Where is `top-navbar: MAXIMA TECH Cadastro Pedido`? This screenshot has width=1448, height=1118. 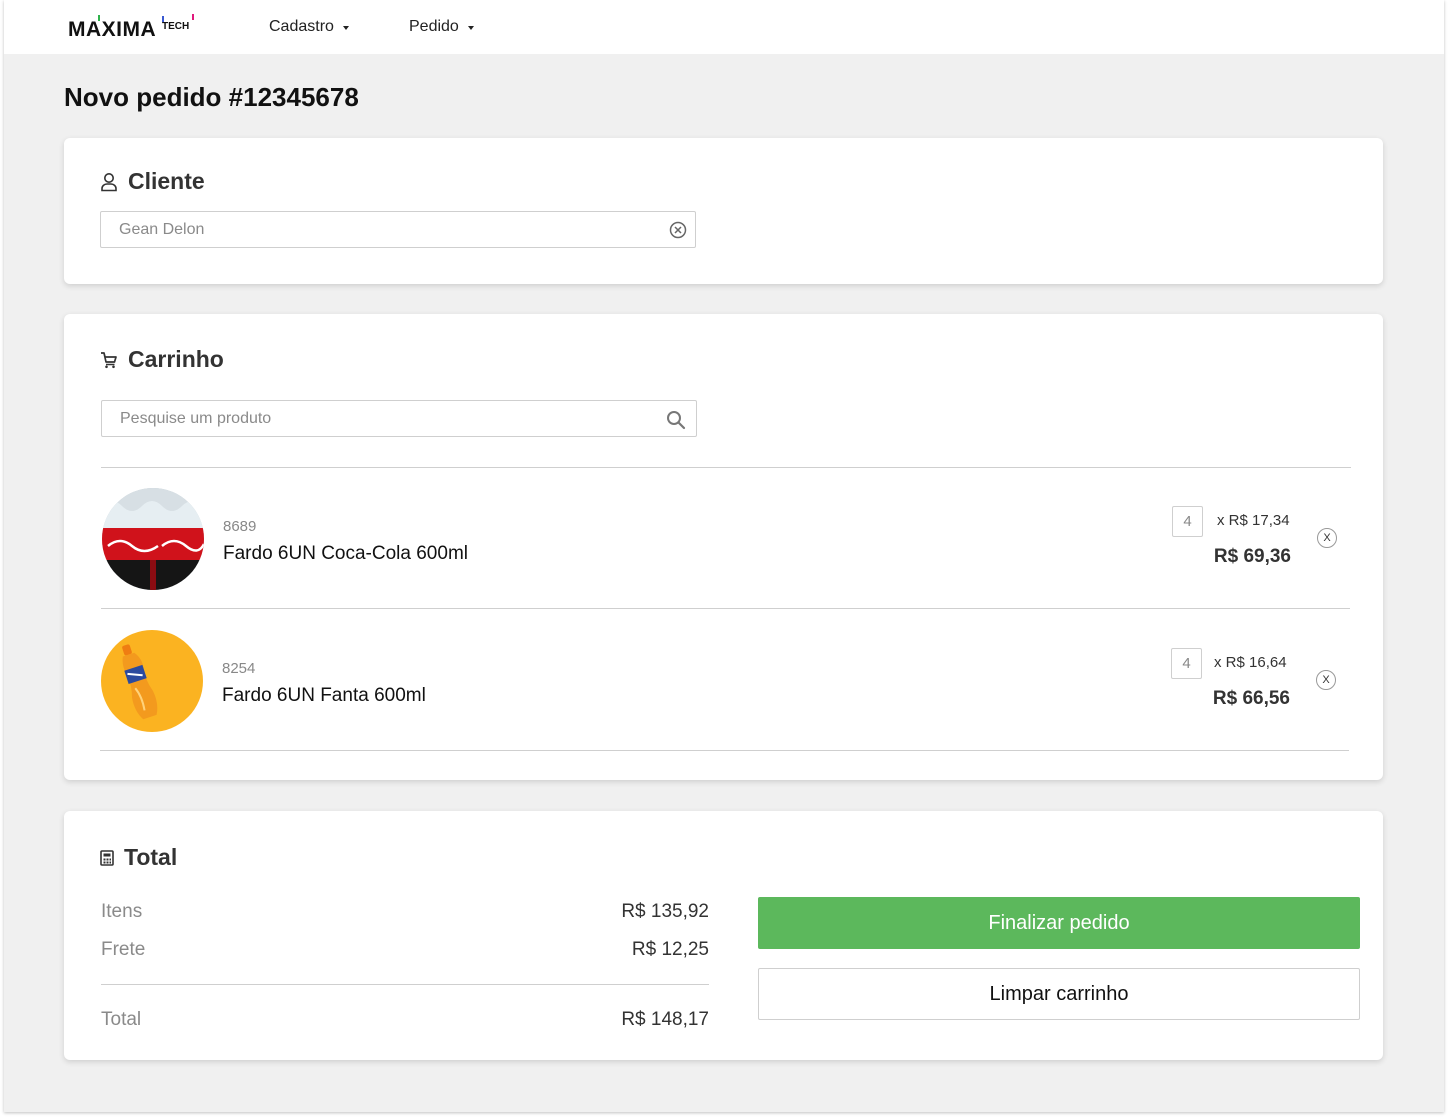 top-navbar: MAXIMA TECH Cadastro Pedido is located at coordinates (724, 27).